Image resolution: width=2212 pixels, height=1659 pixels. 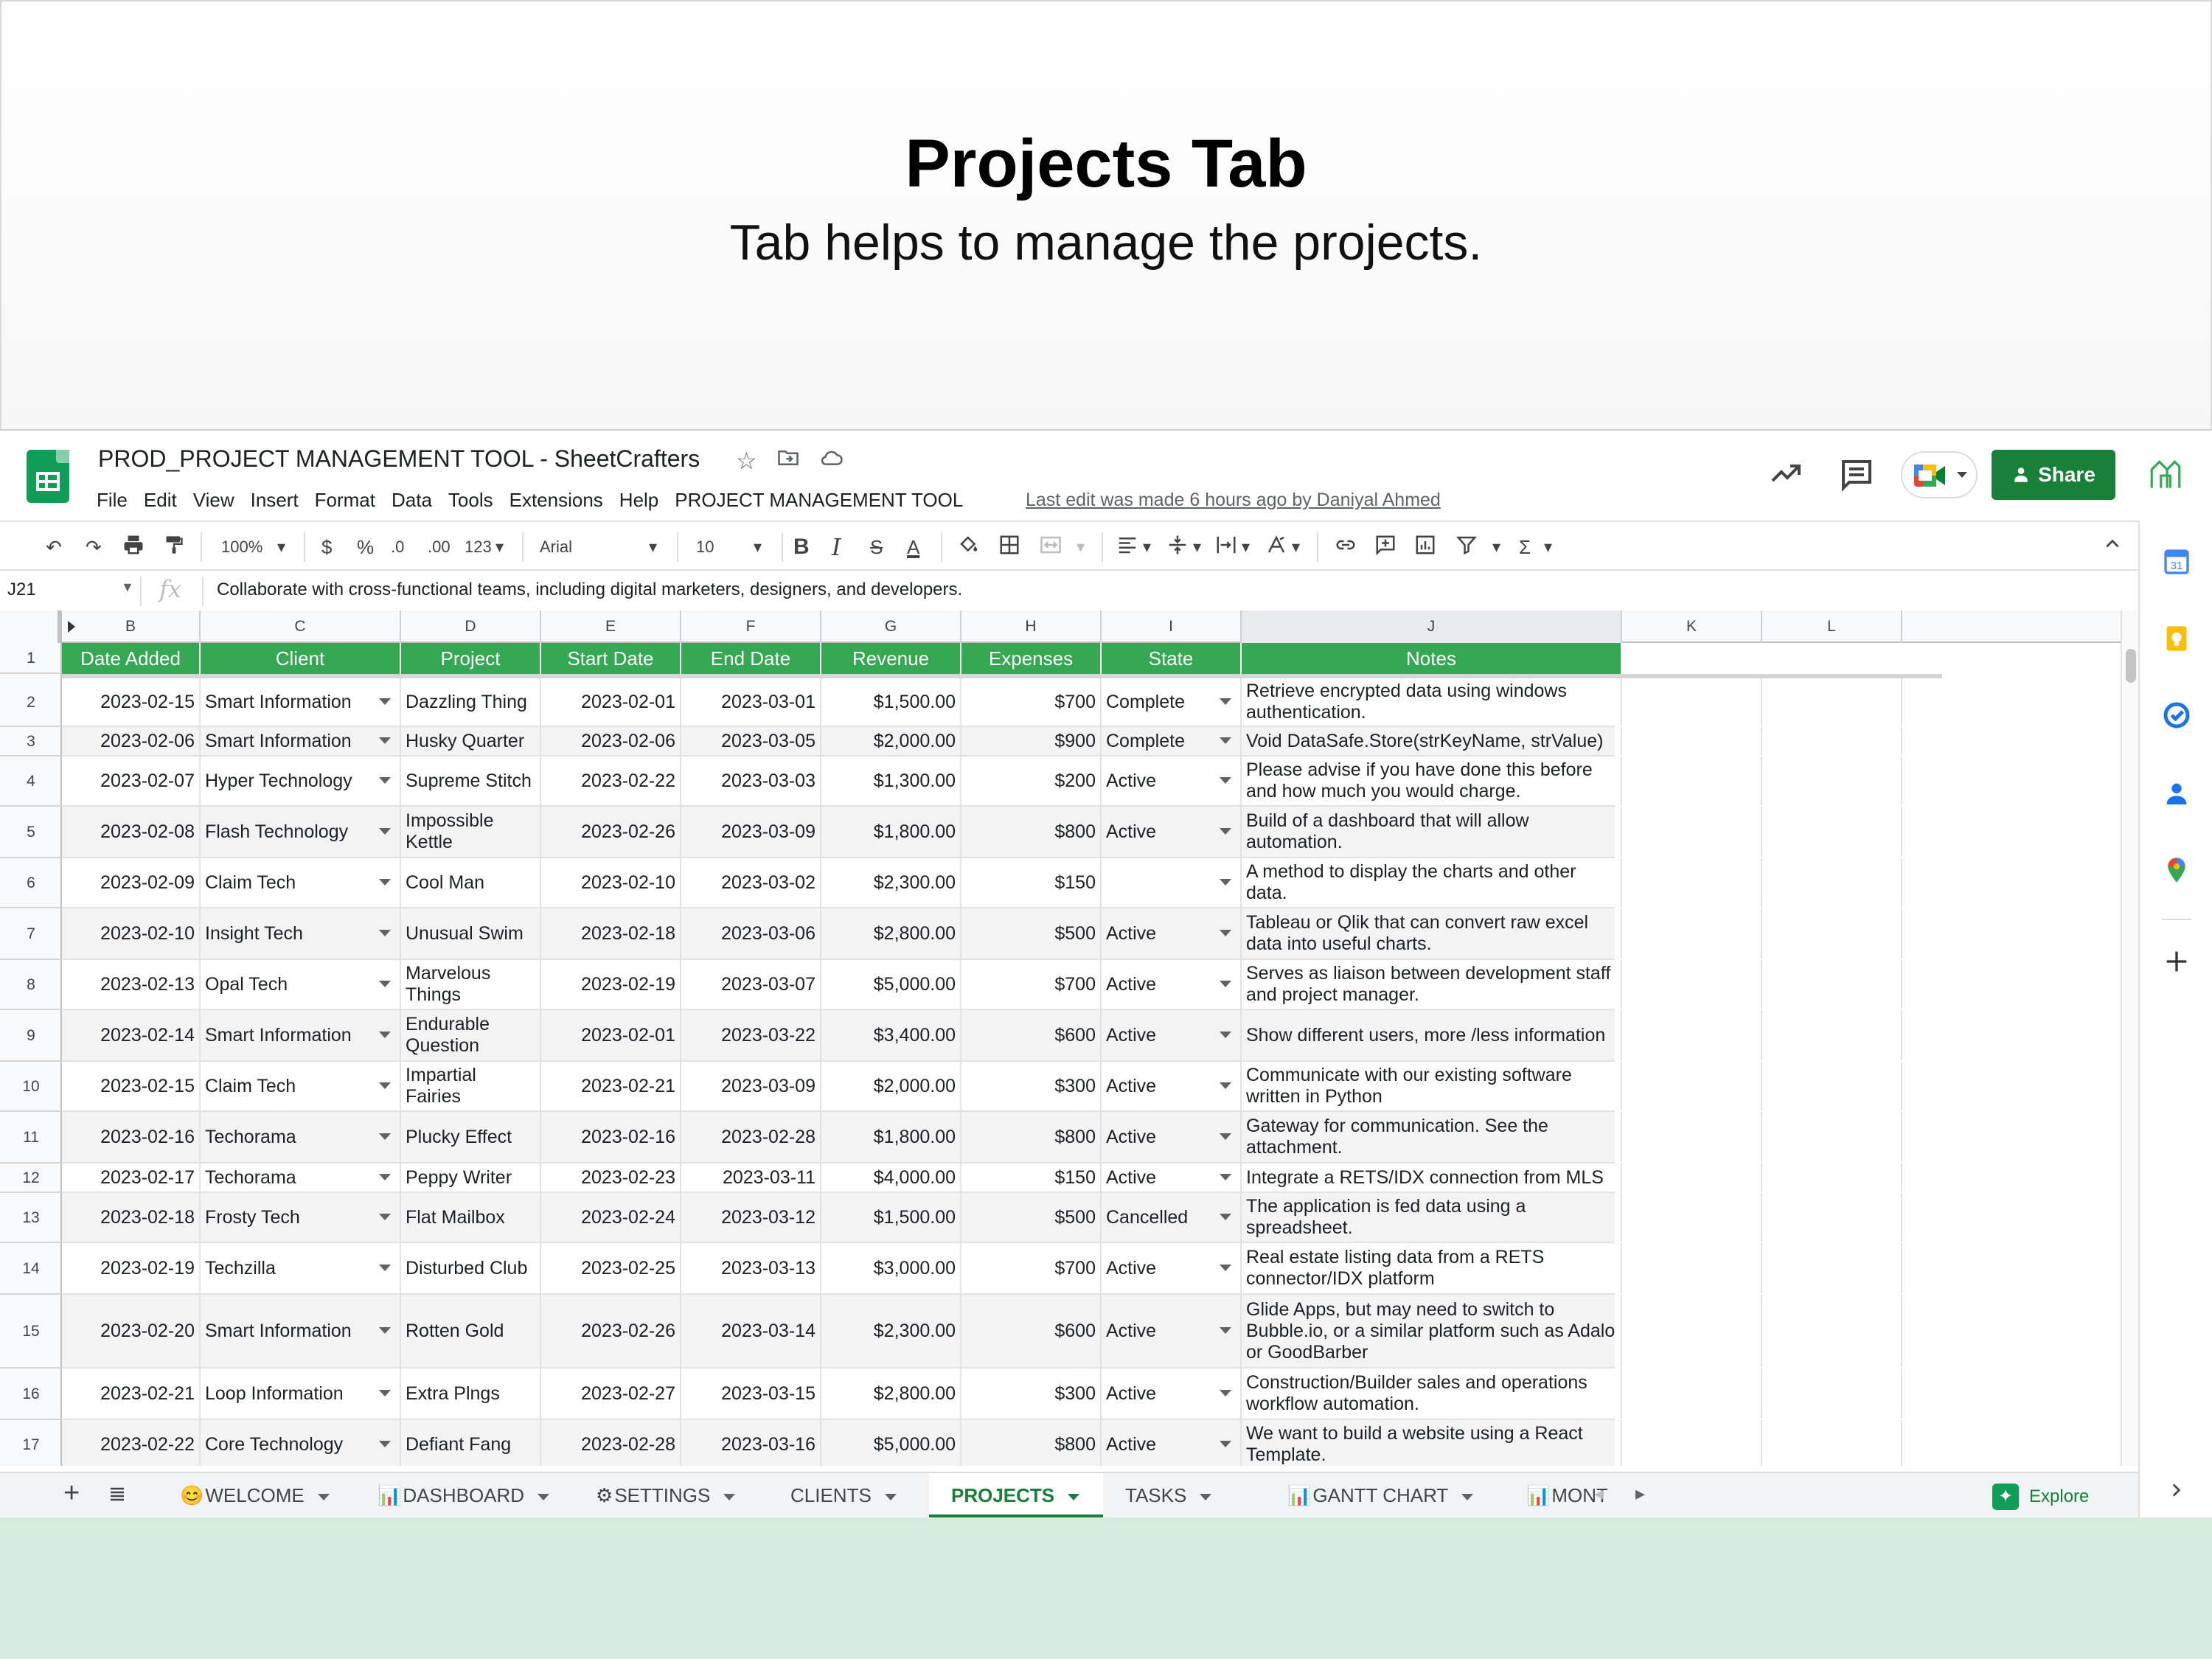 I want to click on cell-start: 2023-02-06, so click(x=611, y=741).